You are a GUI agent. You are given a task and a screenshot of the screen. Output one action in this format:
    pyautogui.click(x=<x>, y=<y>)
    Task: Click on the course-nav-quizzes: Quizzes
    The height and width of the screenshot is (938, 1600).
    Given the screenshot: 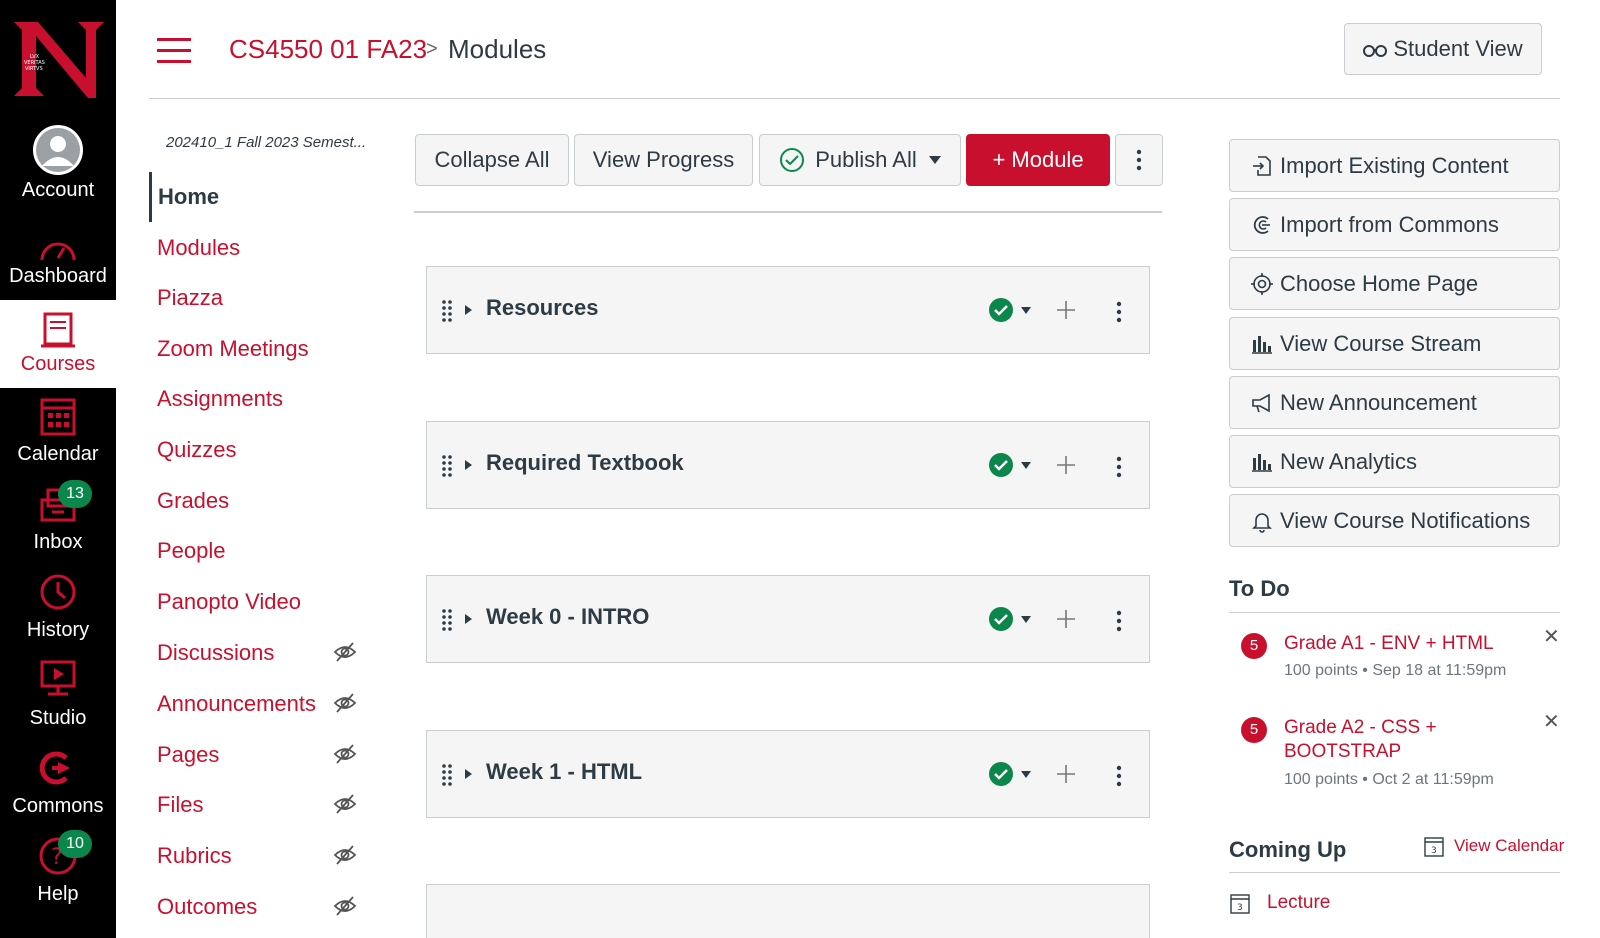 What is the action you would take?
    pyautogui.click(x=264, y=450)
    